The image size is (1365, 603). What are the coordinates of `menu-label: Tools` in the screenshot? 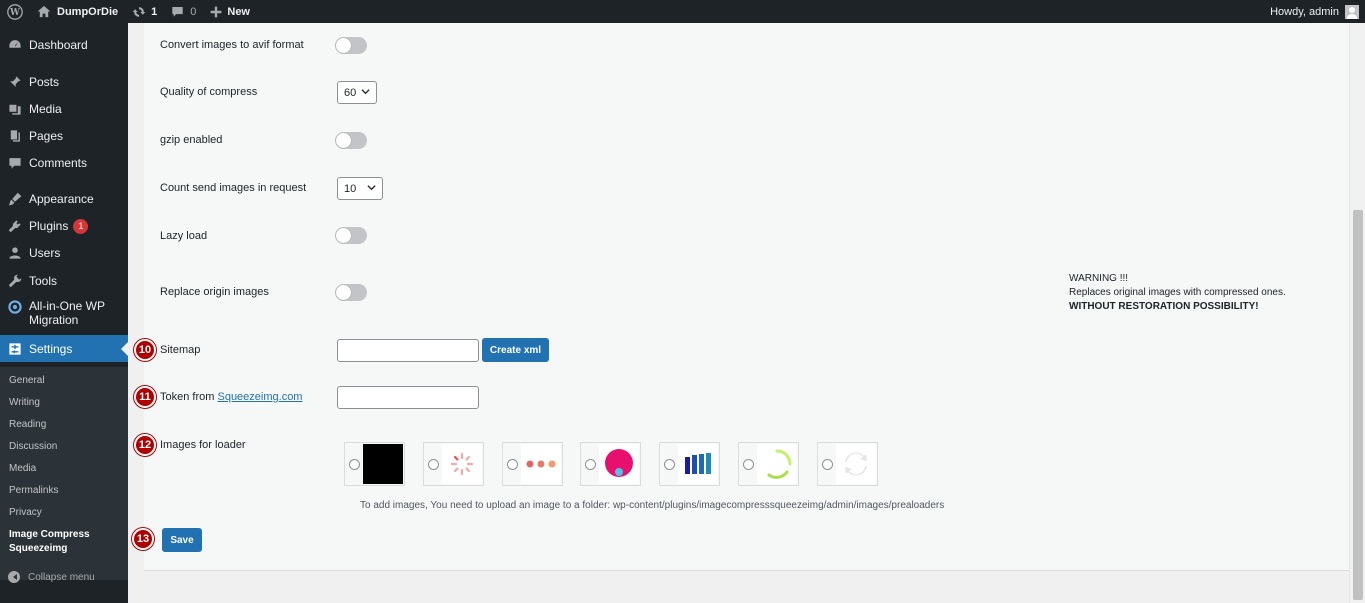 It's located at (43, 281).